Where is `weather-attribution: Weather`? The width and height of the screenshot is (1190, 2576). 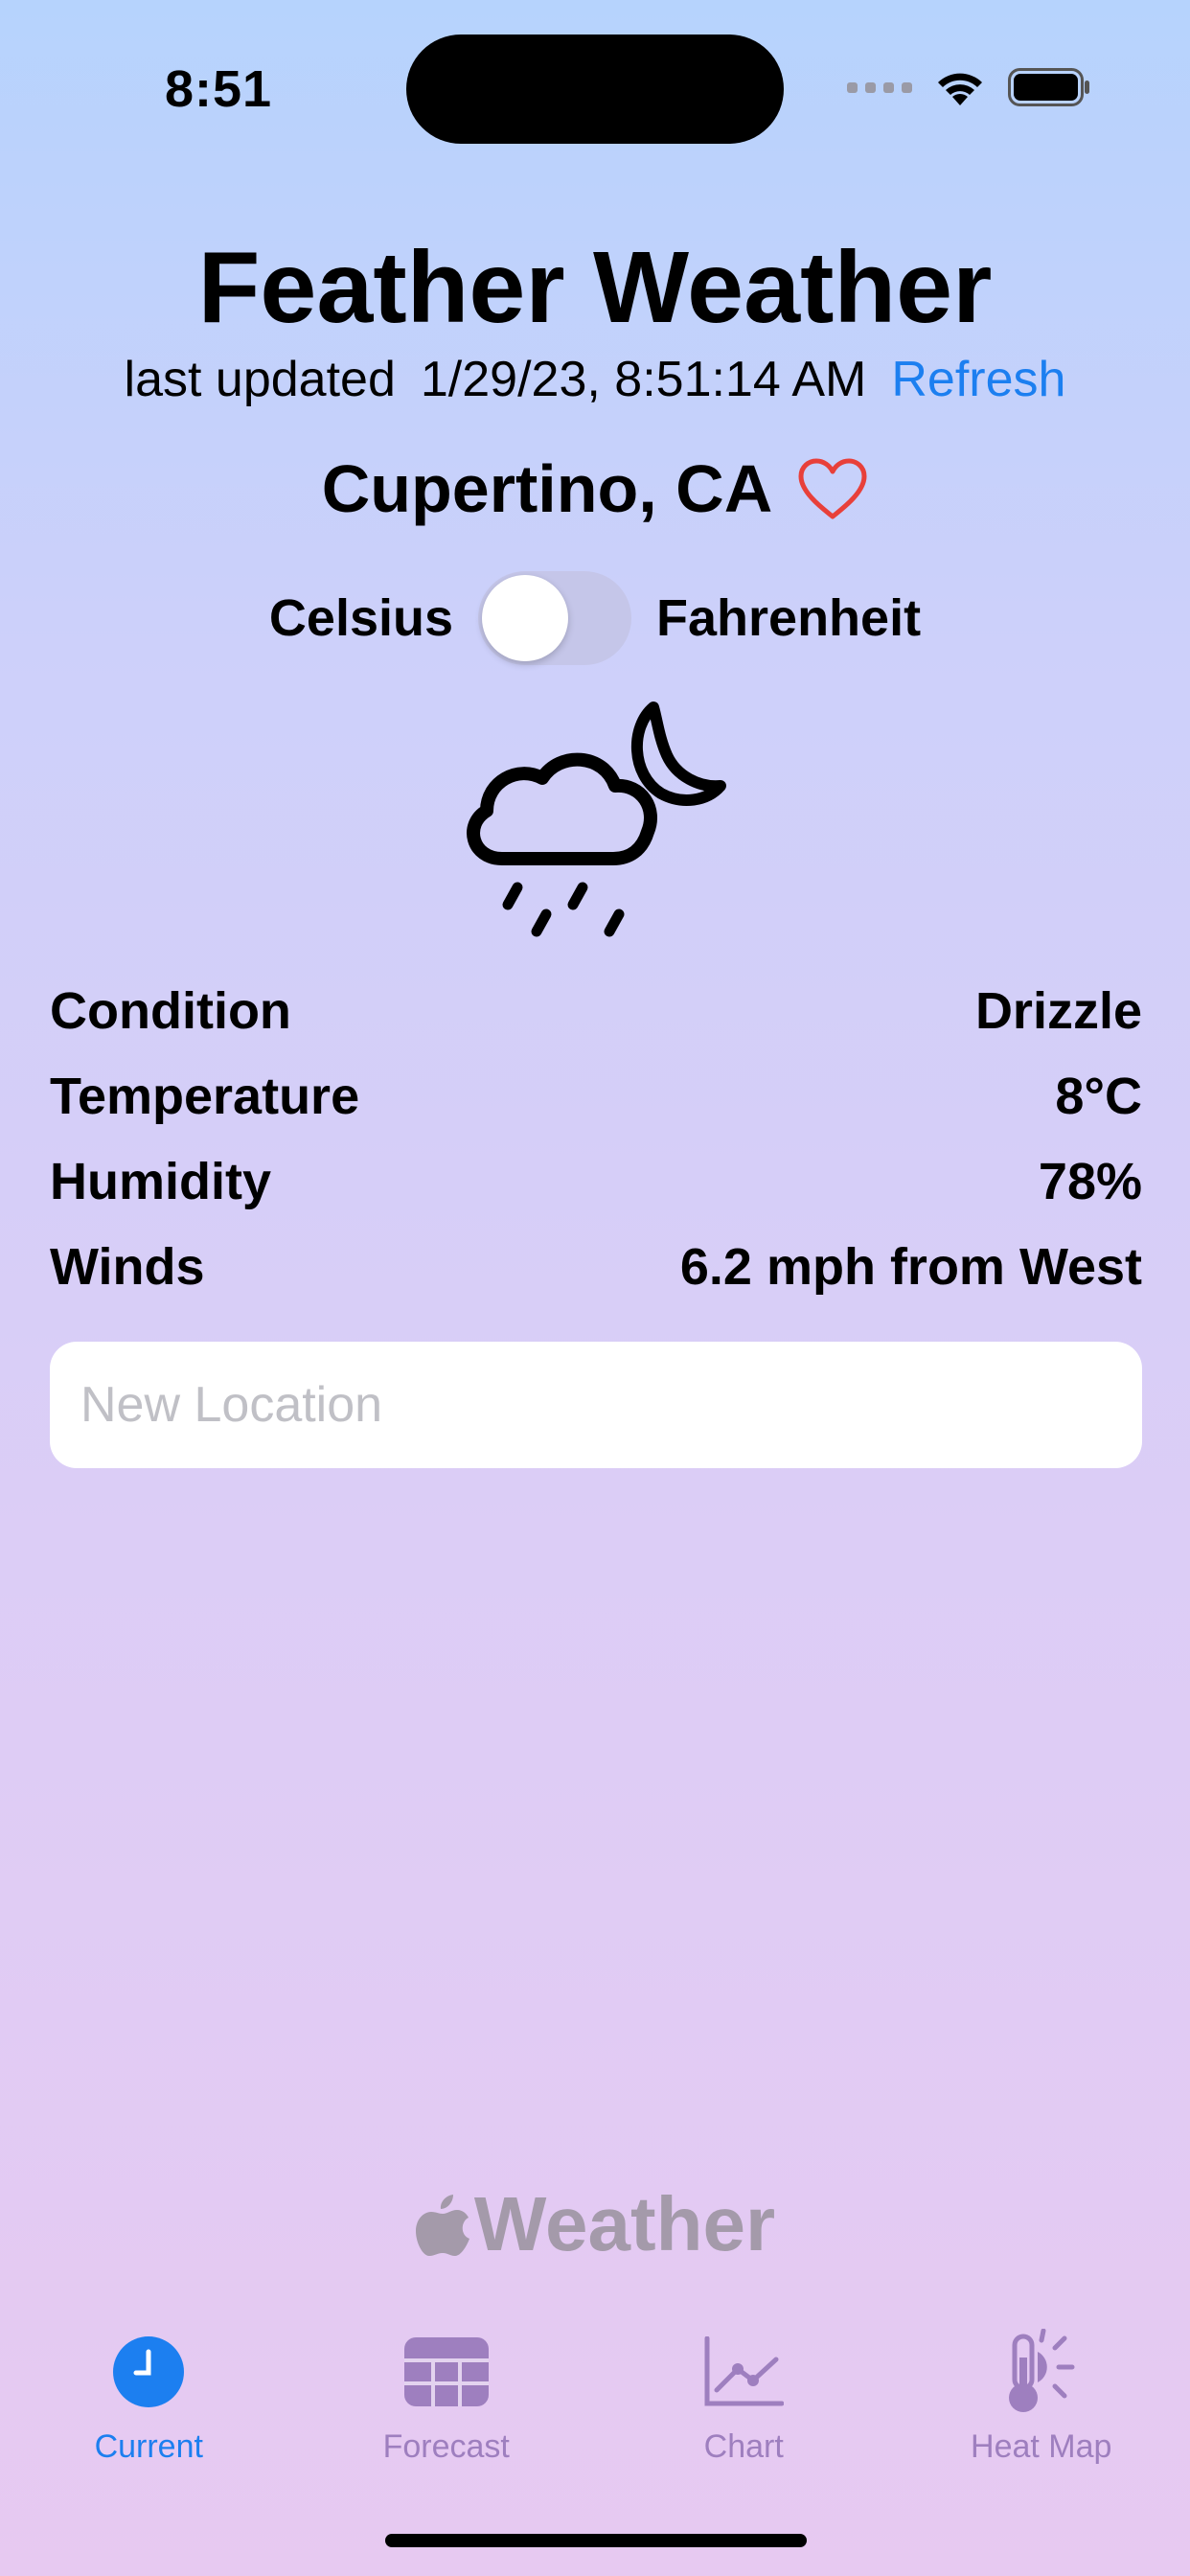 weather-attribution: Weather is located at coordinates (595, 2224).